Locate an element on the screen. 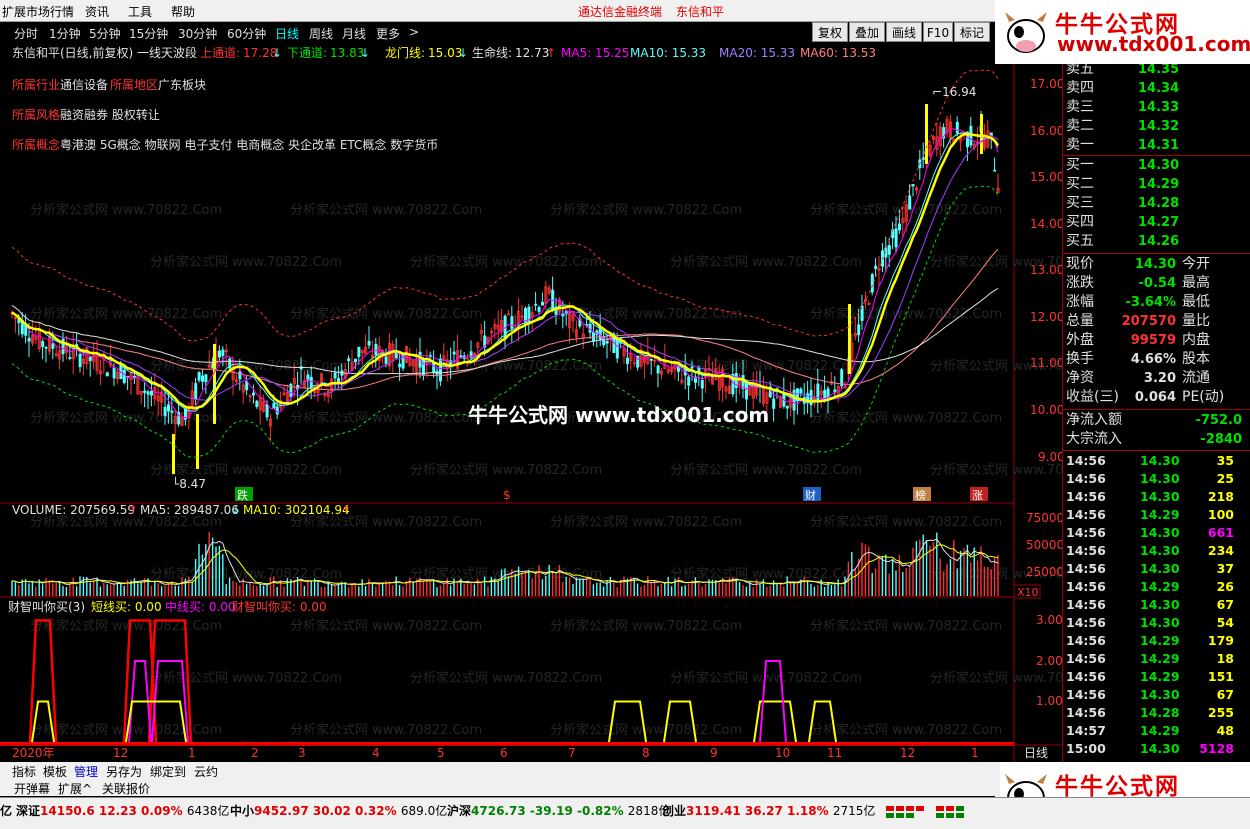 This screenshot has height=829, width=1250. buy-signal-value: 财智叫你买: 0.00 is located at coordinates (279, 606).